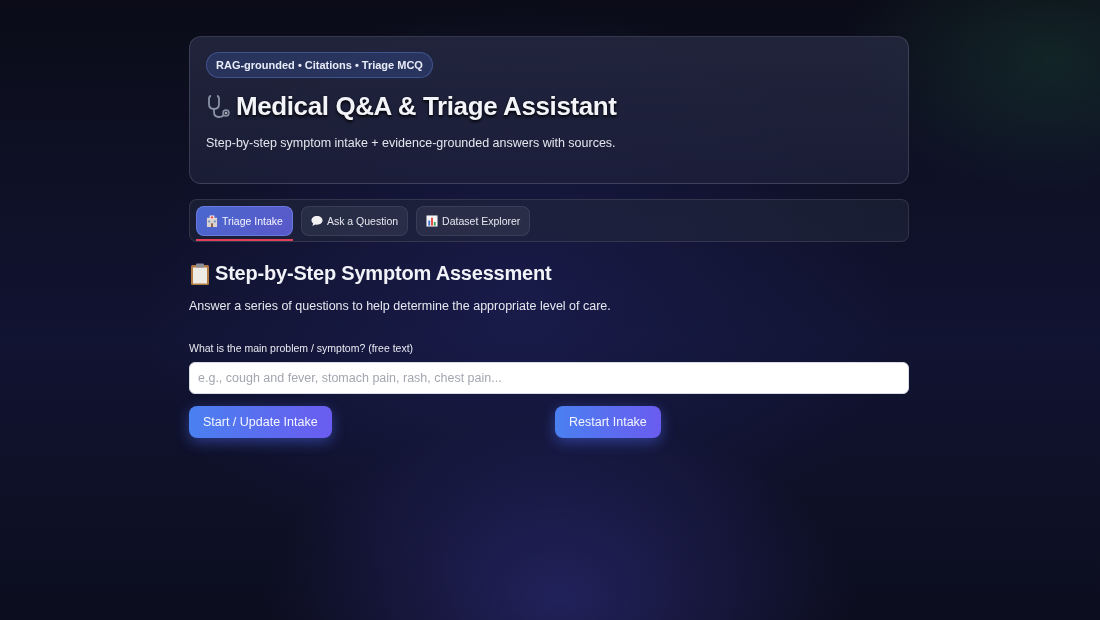 The image size is (1100, 620). Describe the element at coordinates (212, 221) in the screenshot. I see `hospital-icon` at that location.